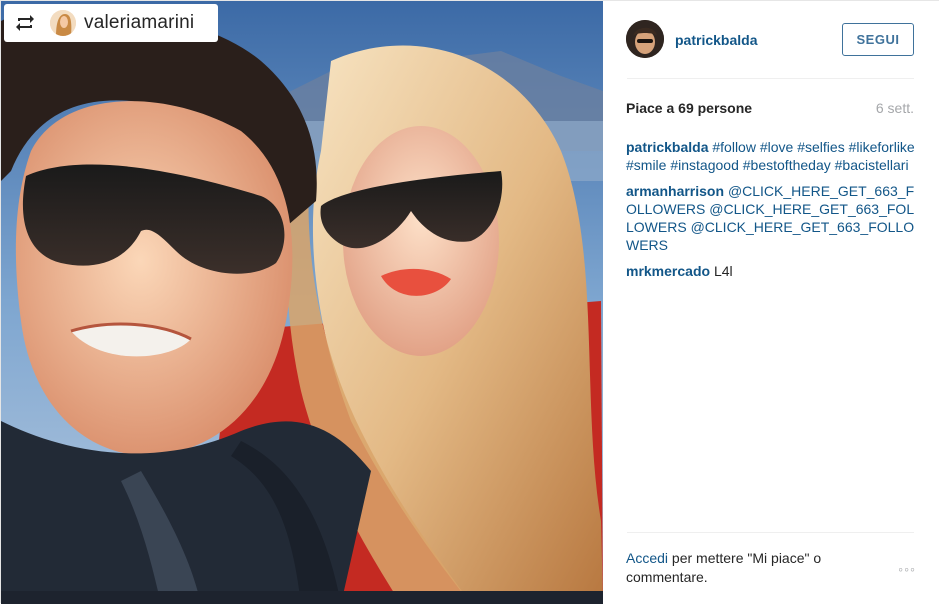  I want to click on comment-tag-link: #likeforlike, so click(882, 147).